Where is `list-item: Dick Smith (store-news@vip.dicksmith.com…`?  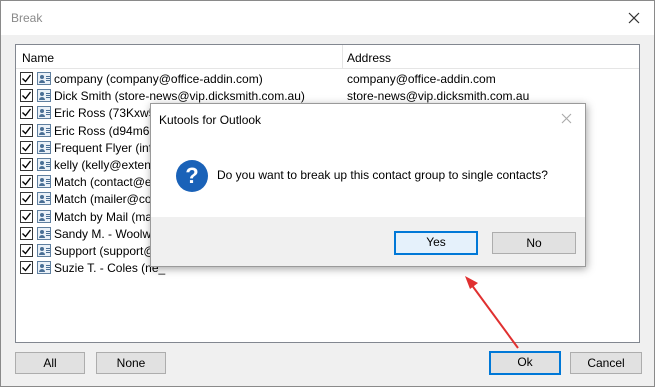
list-item: Dick Smith (store-news@vip.dicksmith.com… is located at coordinates (327, 95).